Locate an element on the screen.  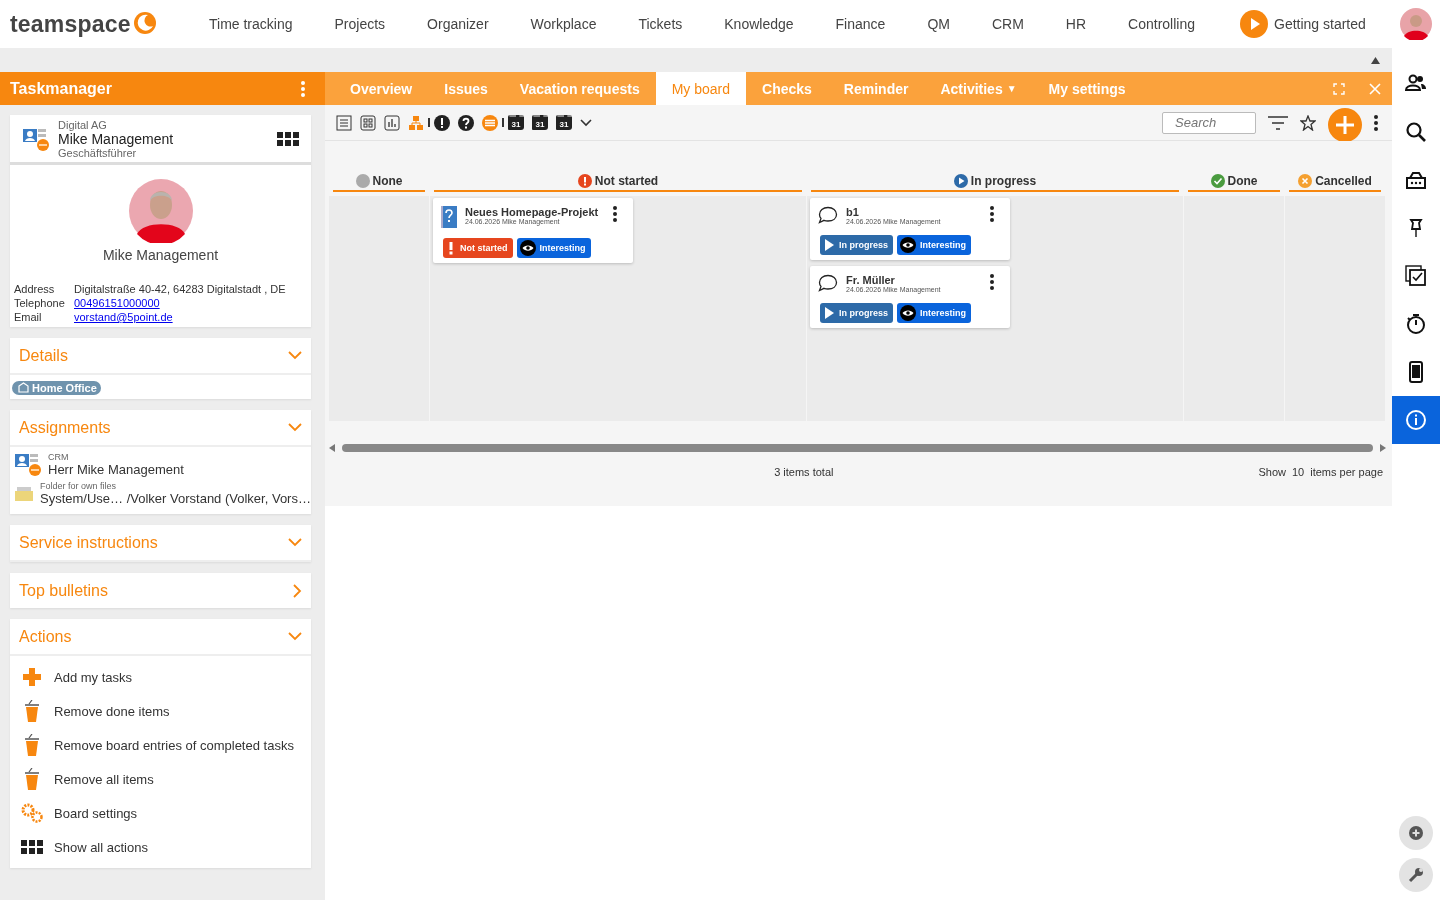
nav-link: QM is located at coordinates (938, 24).